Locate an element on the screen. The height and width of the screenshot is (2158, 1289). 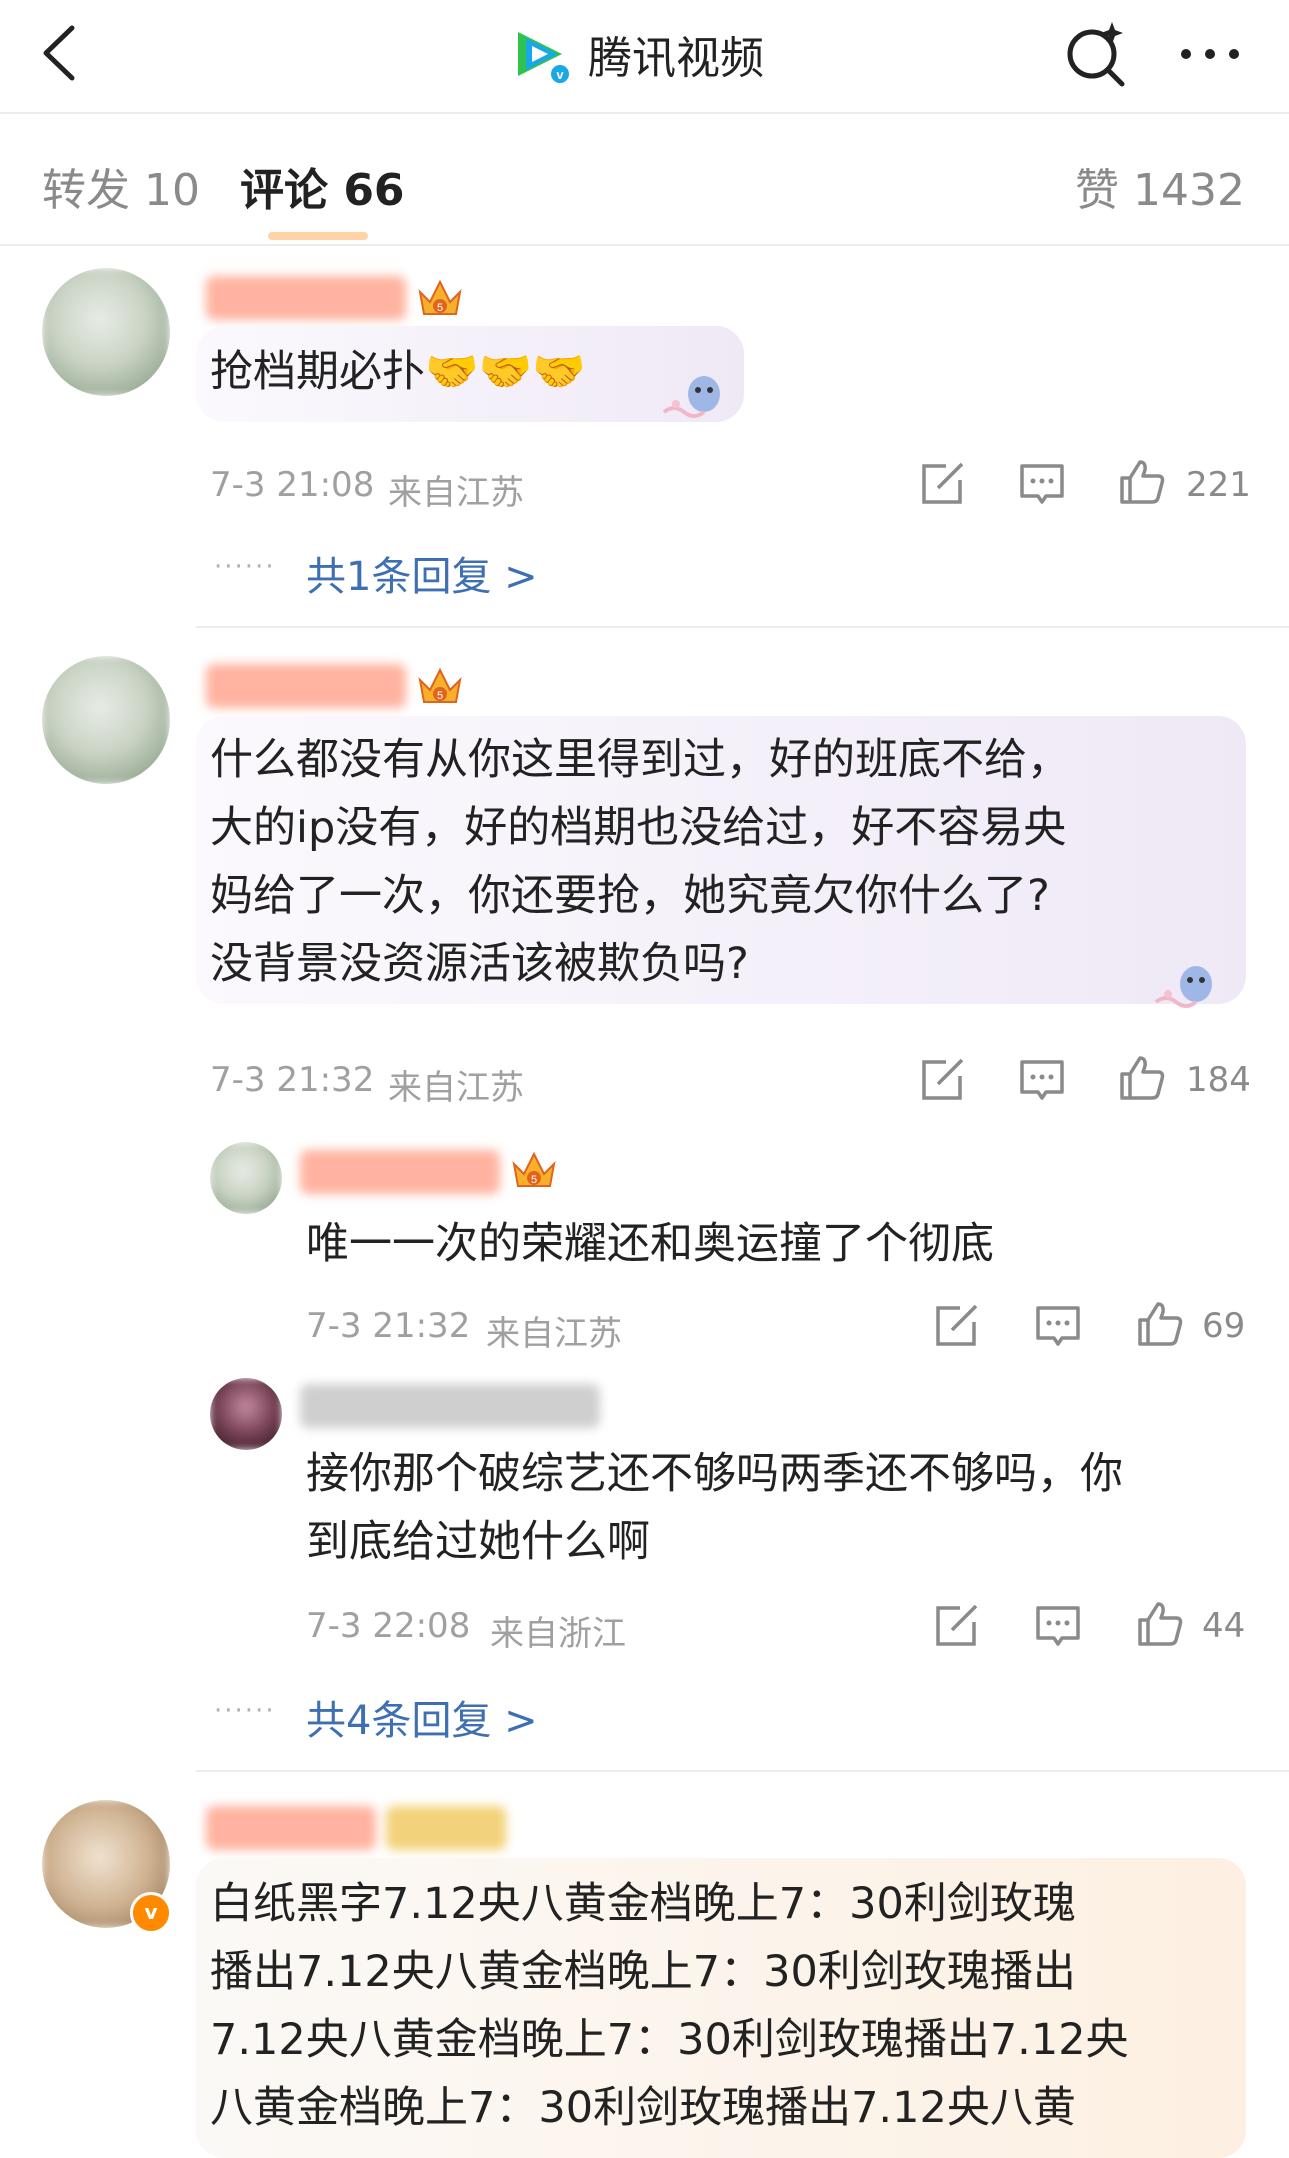
tab-forward: 转发 10 is located at coordinates (121, 186).